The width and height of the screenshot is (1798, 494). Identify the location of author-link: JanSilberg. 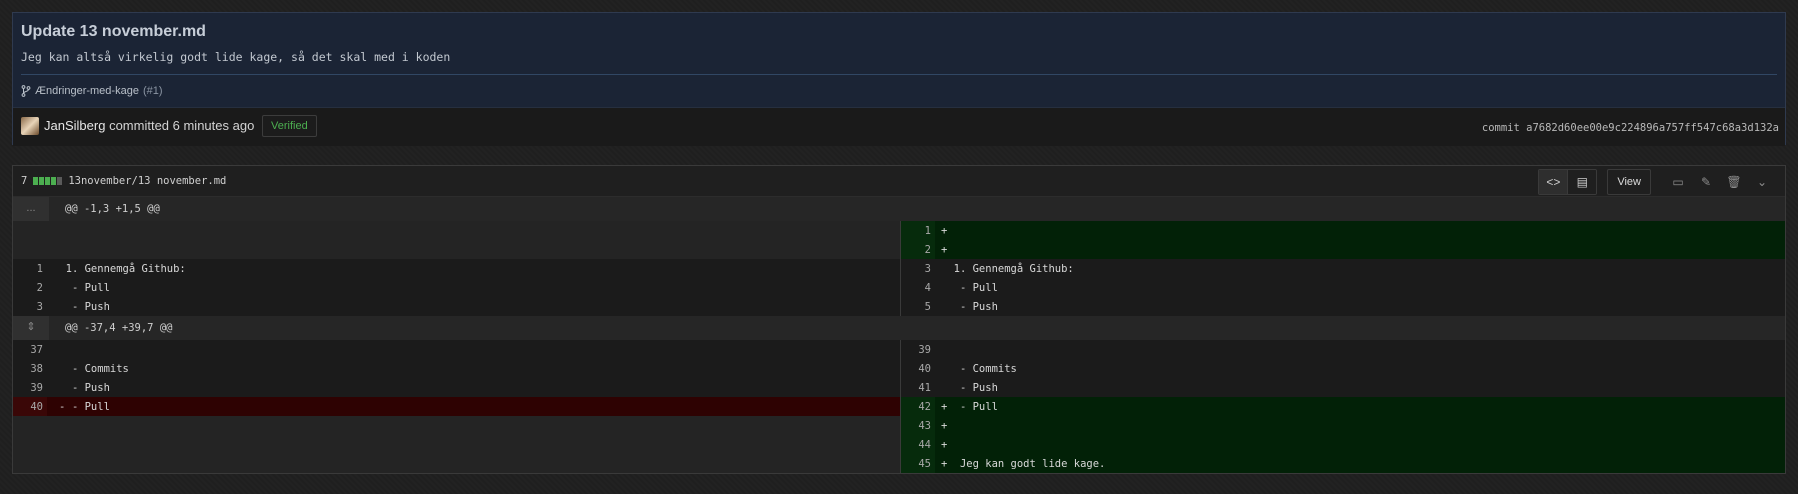
(74, 125).